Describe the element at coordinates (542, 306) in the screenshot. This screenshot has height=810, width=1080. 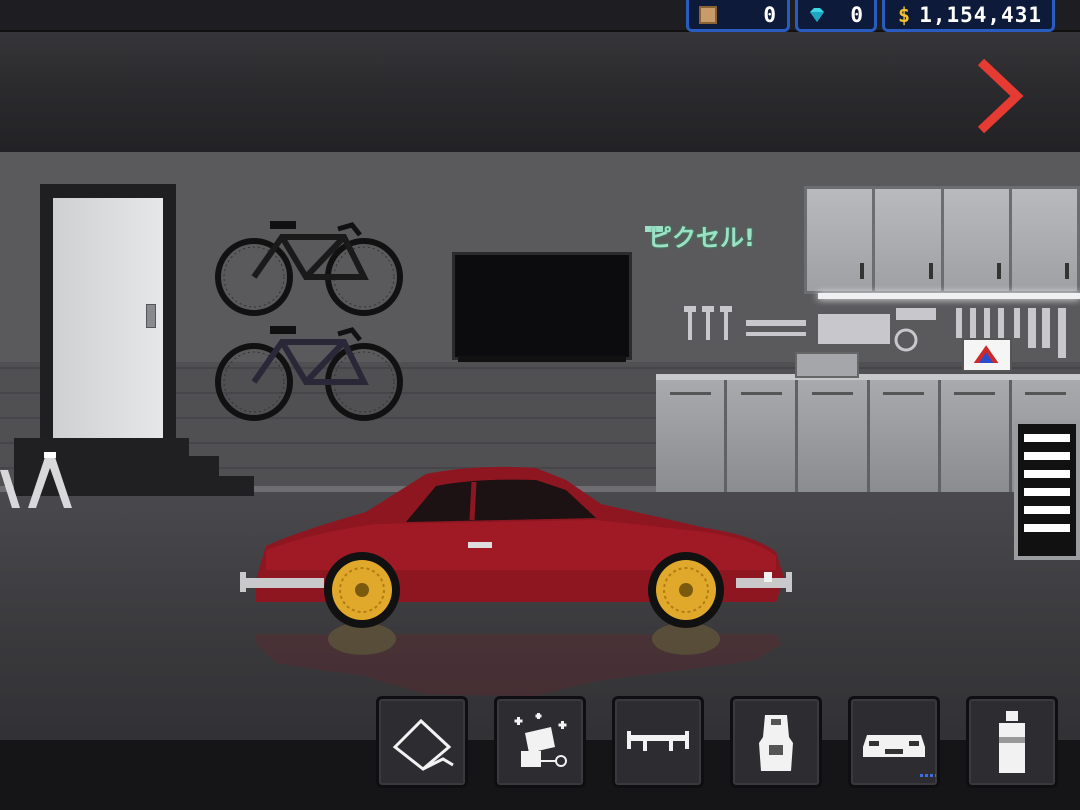
I see `wall-tv` at that location.